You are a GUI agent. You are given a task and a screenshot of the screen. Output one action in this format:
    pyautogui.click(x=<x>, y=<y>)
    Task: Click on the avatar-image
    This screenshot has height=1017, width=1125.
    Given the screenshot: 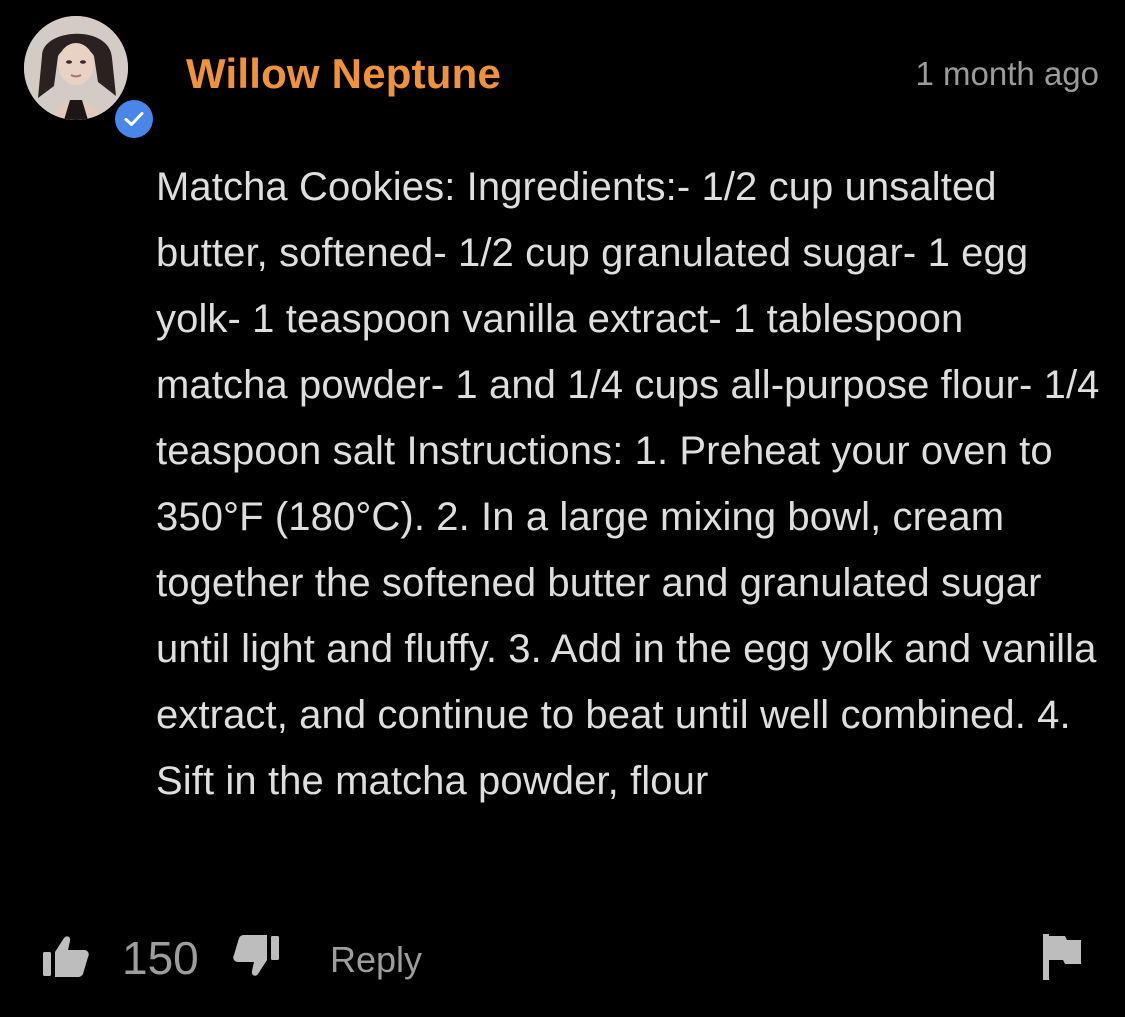 What is the action you would take?
    pyautogui.click(x=76, y=68)
    